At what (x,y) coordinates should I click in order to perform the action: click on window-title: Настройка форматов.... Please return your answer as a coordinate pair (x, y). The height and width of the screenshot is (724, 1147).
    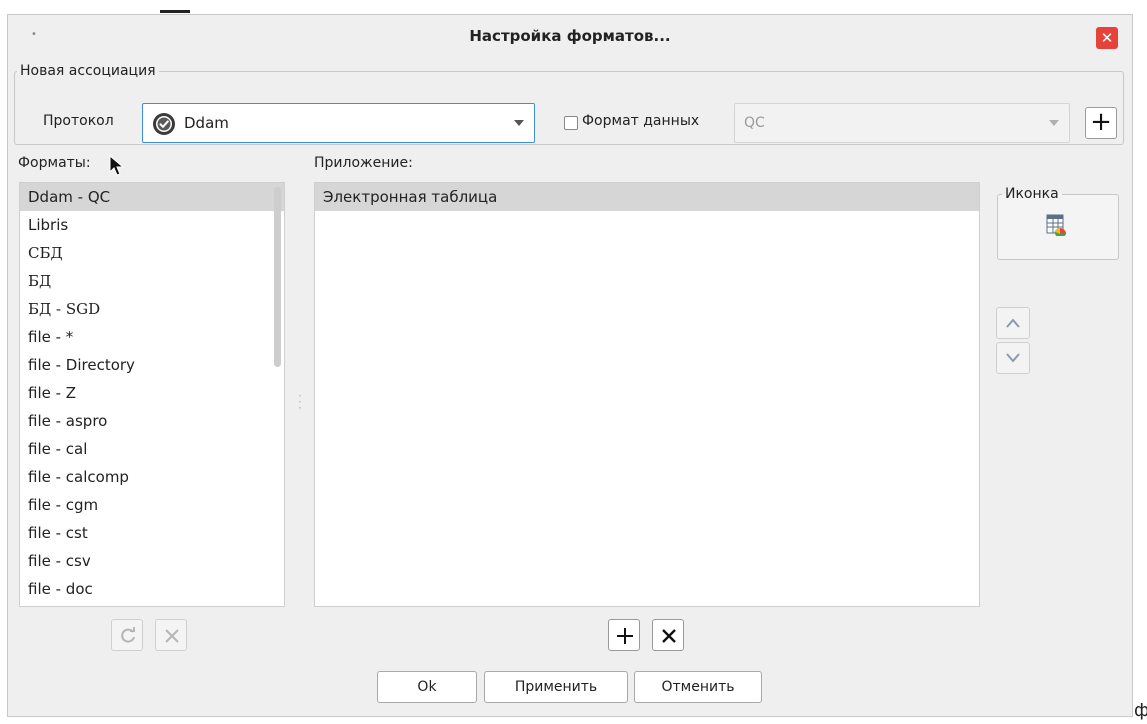
    Looking at the image, I should click on (570, 36).